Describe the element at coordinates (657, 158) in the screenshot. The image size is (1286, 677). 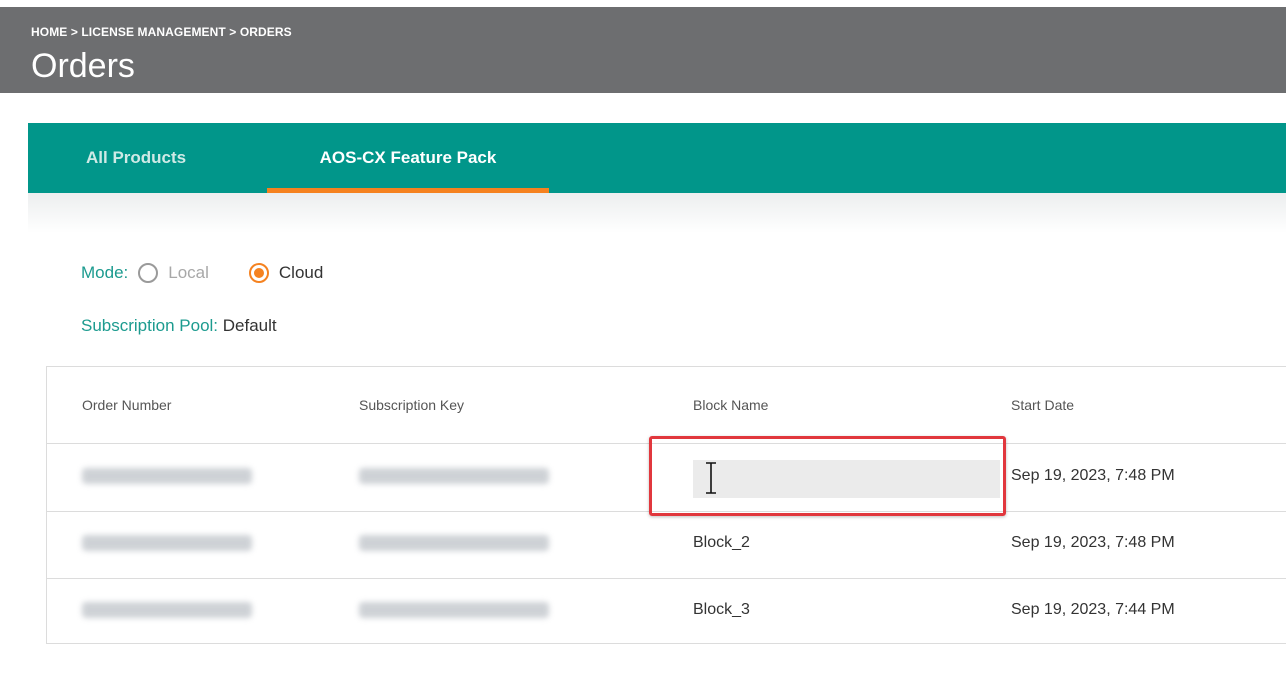
I see `product-tabbar: All Products AOS-CX Feature Pack` at that location.